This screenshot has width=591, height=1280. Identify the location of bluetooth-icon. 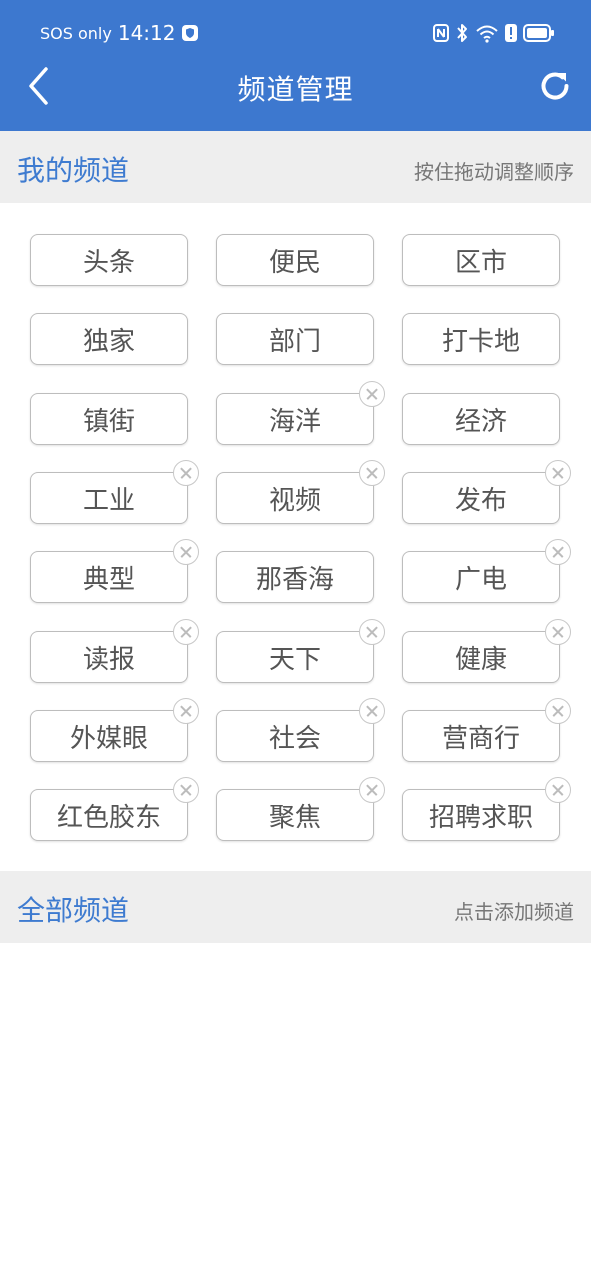
(462, 33).